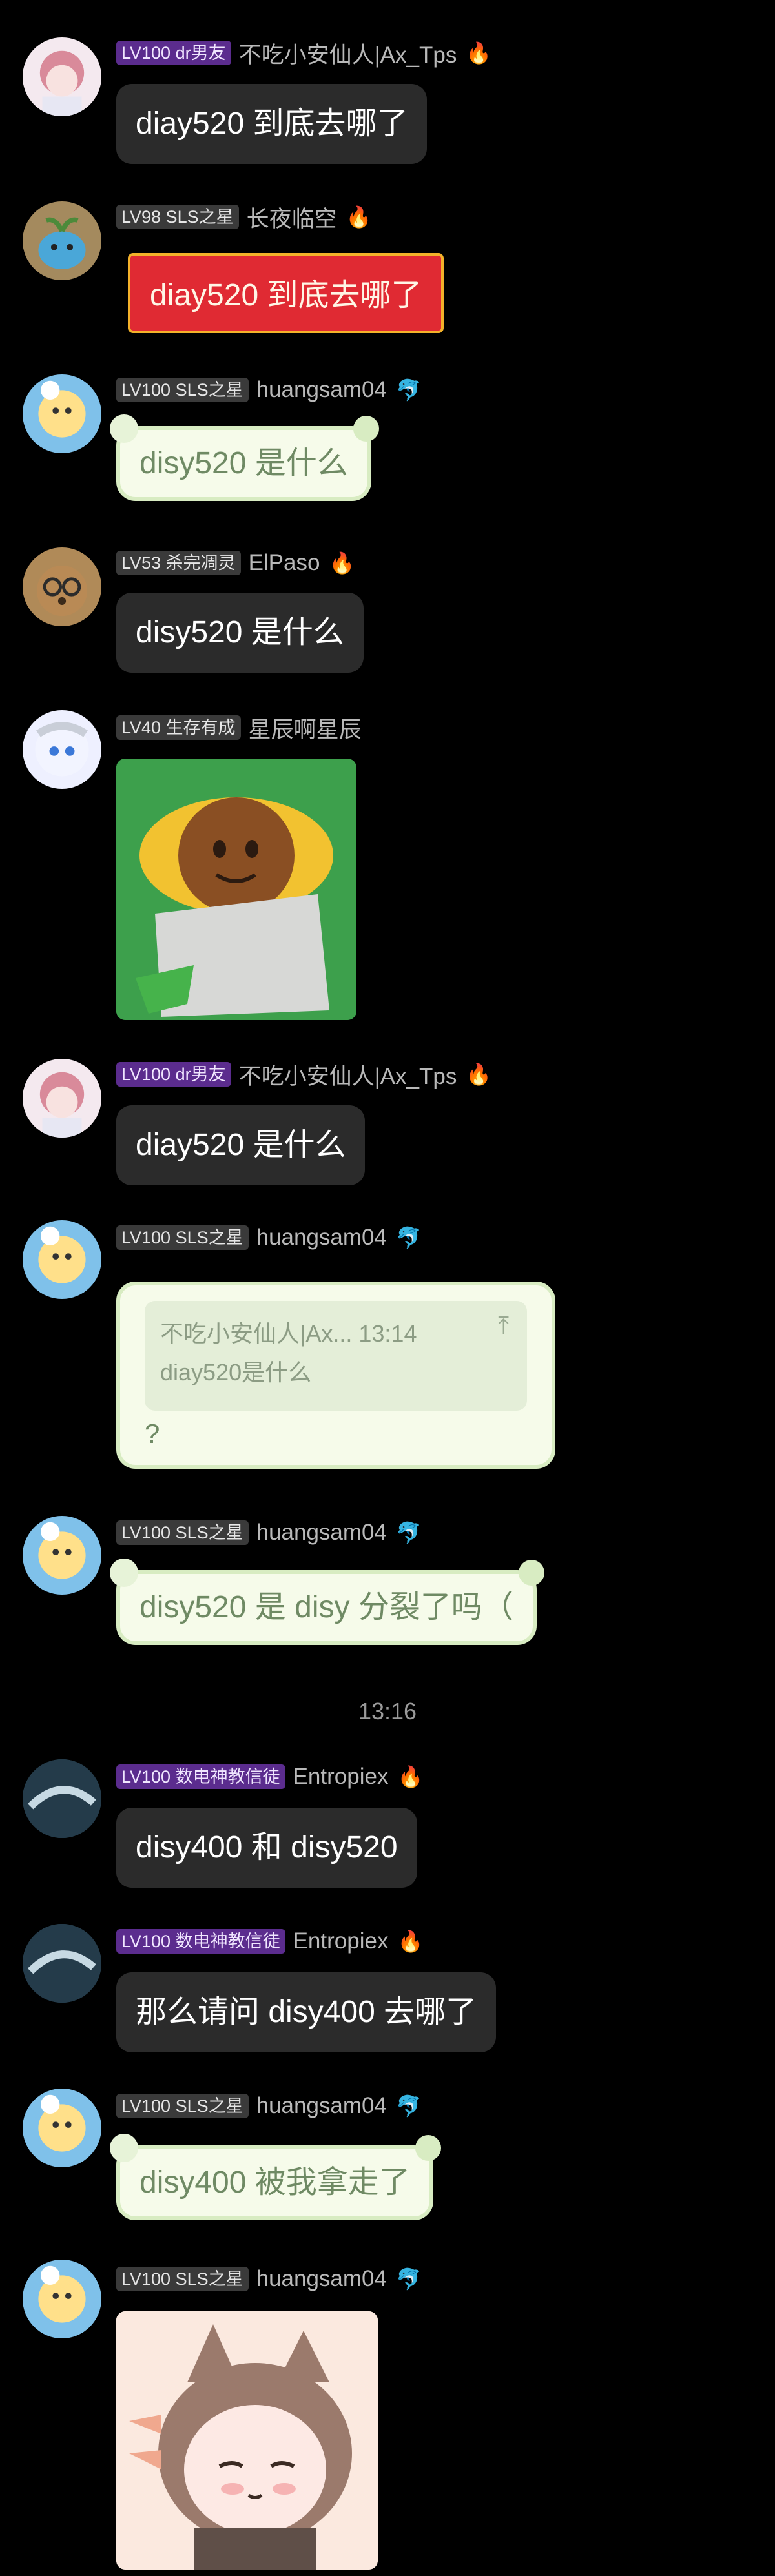 The width and height of the screenshot is (775, 2576). Describe the element at coordinates (306, 2012) in the screenshot. I see `message-bubble: 那么请问 disy400 去哪了` at that location.